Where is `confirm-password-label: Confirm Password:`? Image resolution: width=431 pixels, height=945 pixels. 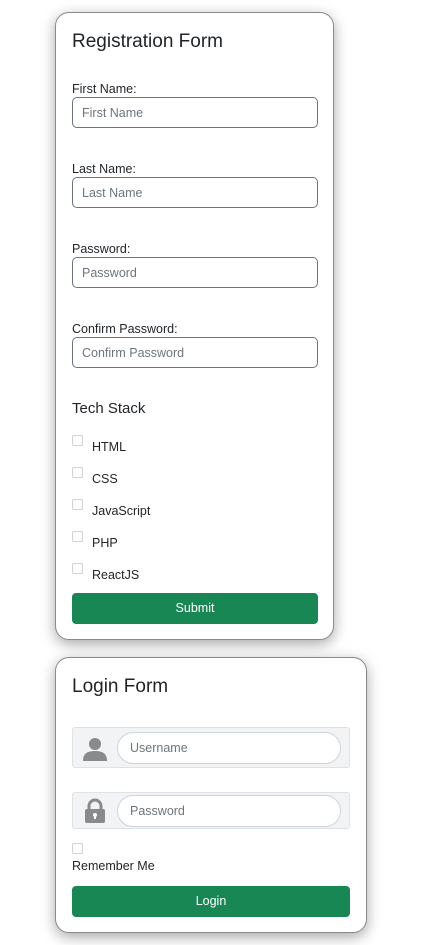 confirm-password-label: Confirm Password: is located at coordinates (125, 329).